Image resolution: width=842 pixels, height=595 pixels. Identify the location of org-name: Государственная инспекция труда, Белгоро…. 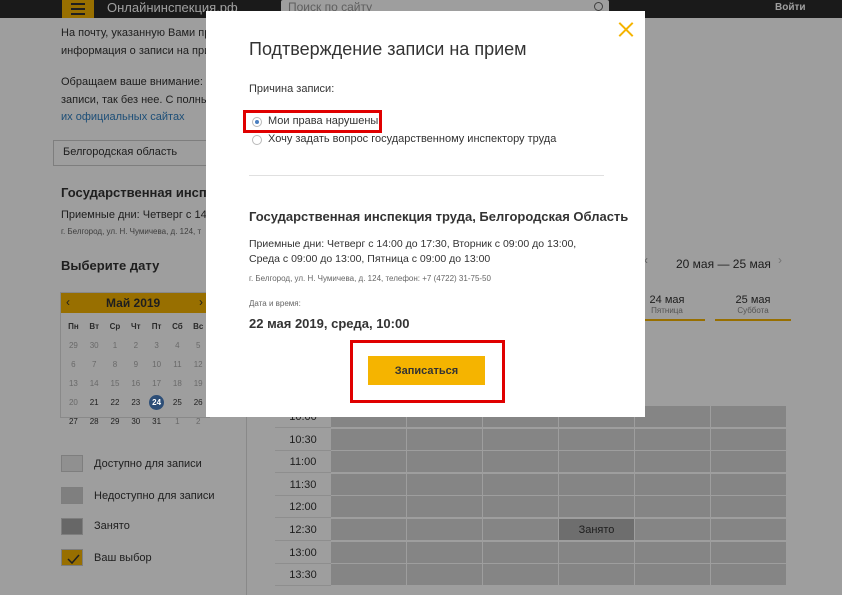
(439, 216).